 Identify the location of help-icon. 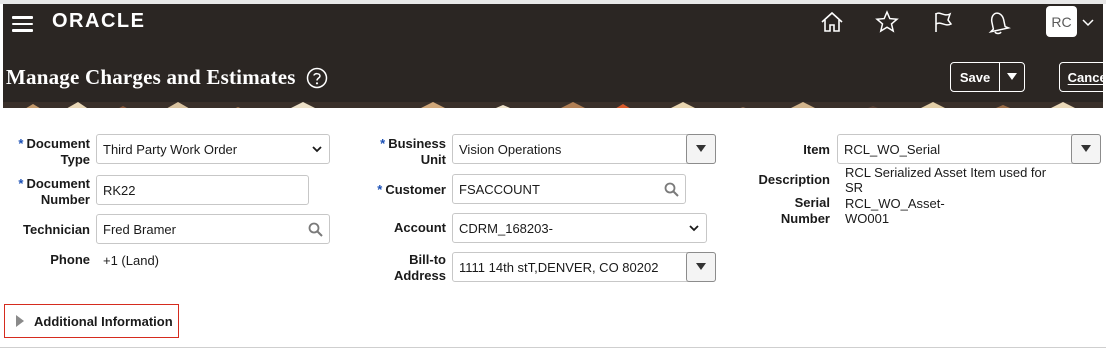
(317, 78).